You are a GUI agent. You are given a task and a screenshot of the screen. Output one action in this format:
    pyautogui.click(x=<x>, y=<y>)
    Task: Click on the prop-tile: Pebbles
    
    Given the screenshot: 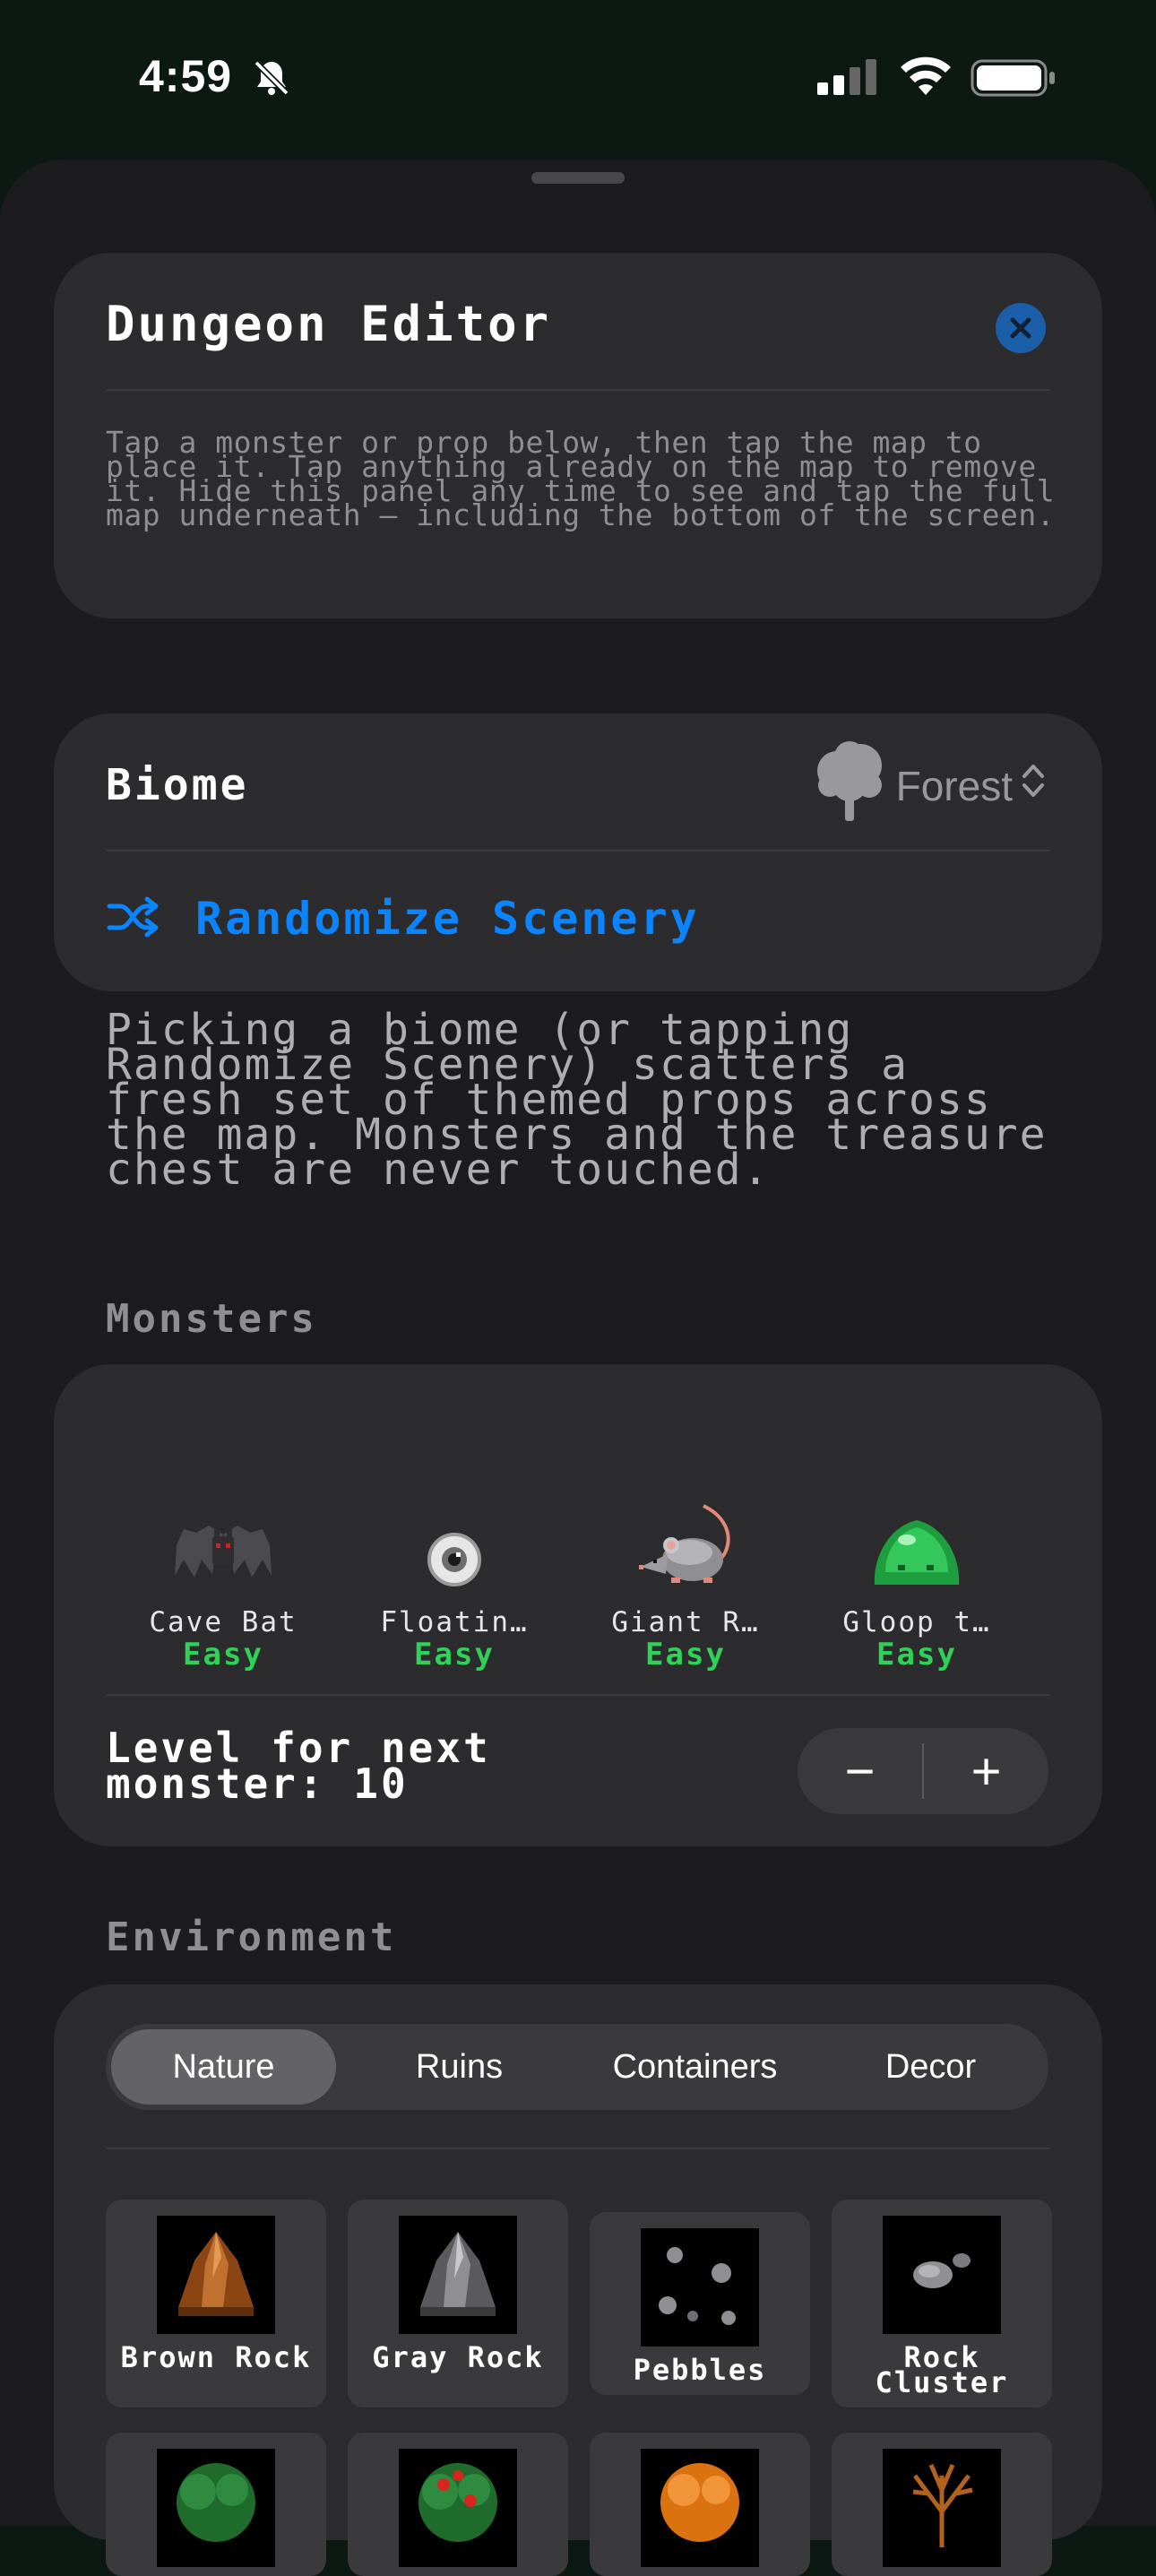 What is the action you would take?
    pyautogui.click(x=700, y=2303)
    